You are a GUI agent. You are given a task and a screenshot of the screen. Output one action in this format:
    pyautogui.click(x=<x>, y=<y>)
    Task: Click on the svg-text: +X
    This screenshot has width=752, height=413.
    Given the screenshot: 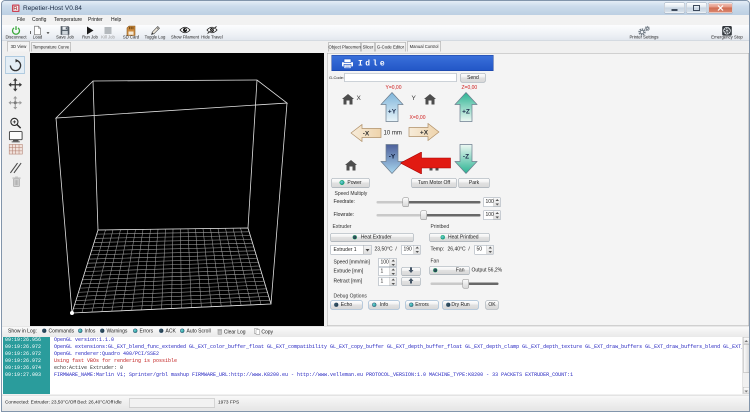 What is the action you would take?
    pyautogui.click(x=424, y=133)
    